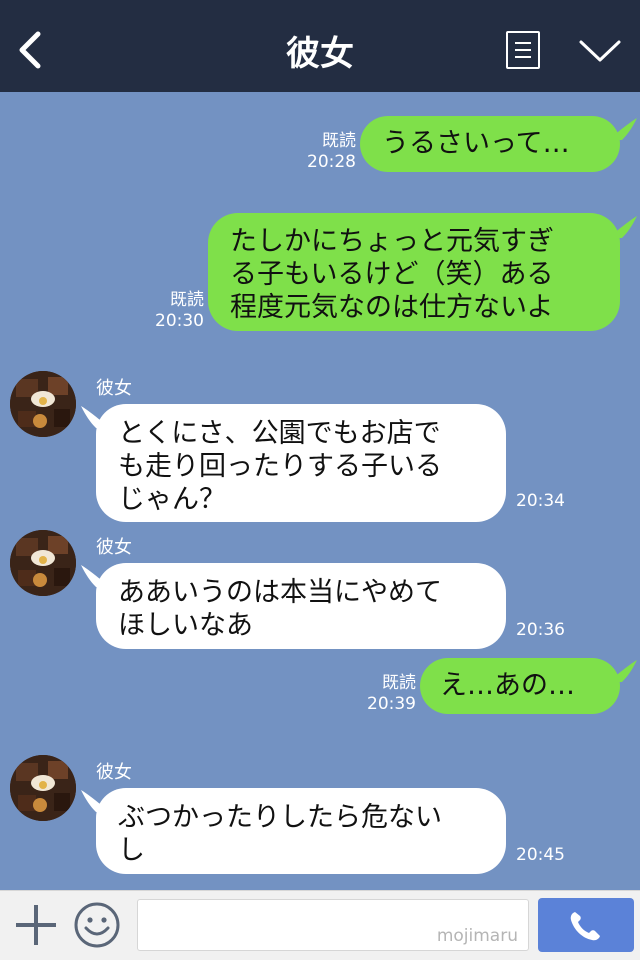  Describe the element at coordinates (280, 592) in the screenshot. I see `message-text: ああいうのは本当にやめて` at that location.